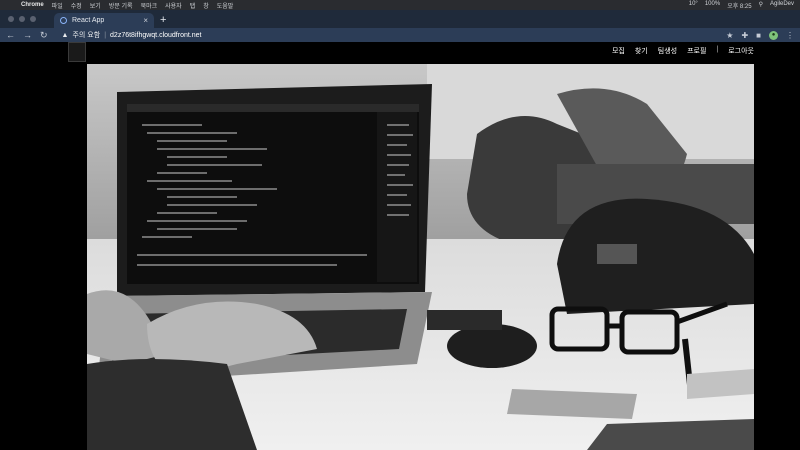 This screenshot has height=450, width=800. Describe the element at coordinates (145, 20) in the screenshot. I see `close-tab-icon: ×` at that location.